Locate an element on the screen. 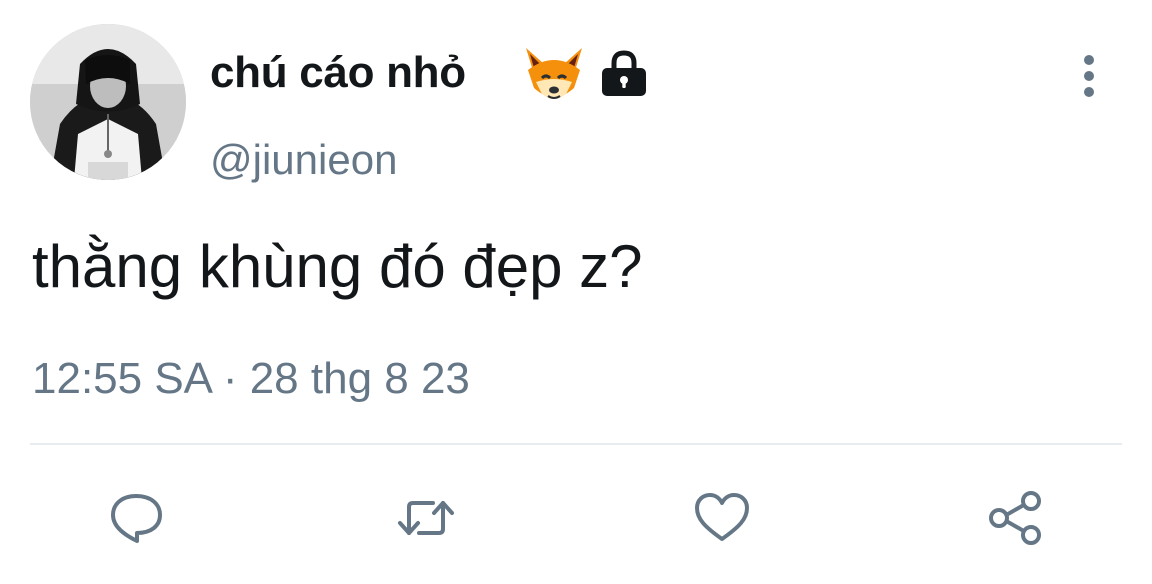  like-button is located at coordinates (722, 518).